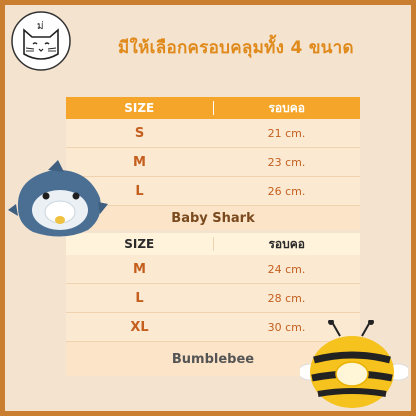  I want to click on logo-text: ม่, so click(40, 26).